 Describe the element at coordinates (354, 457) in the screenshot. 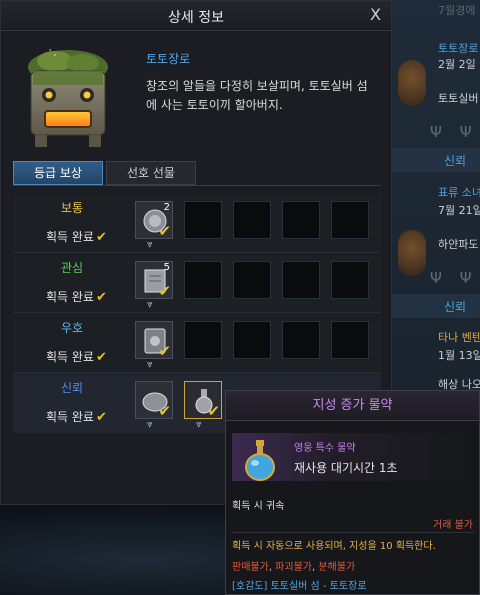

I see `tooltip-item-header: 영웅 특수 물약 재사용 대기시간 1초` at that location.